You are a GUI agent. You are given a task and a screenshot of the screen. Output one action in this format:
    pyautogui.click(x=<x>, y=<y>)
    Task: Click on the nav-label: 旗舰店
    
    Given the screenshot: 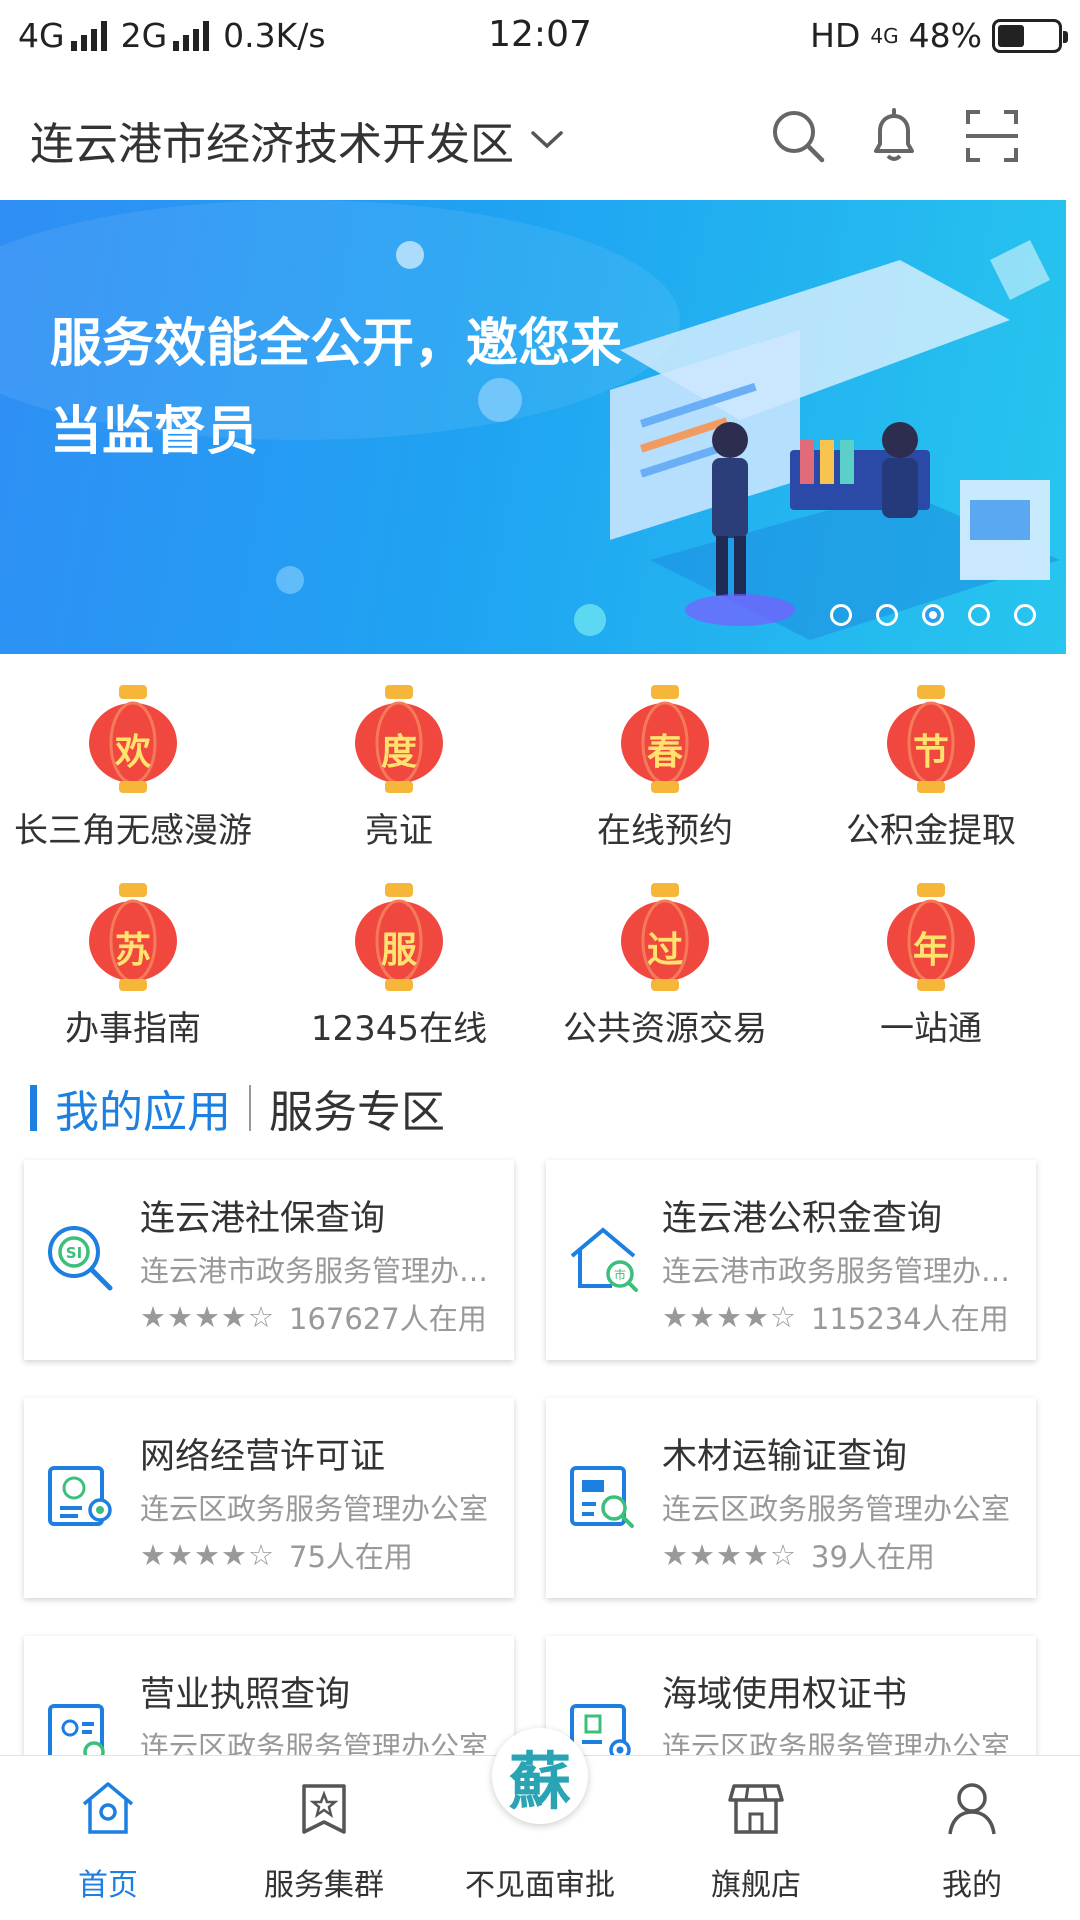 What is the action you would take?
    pyautogui.click(x=756, y=1885)
    